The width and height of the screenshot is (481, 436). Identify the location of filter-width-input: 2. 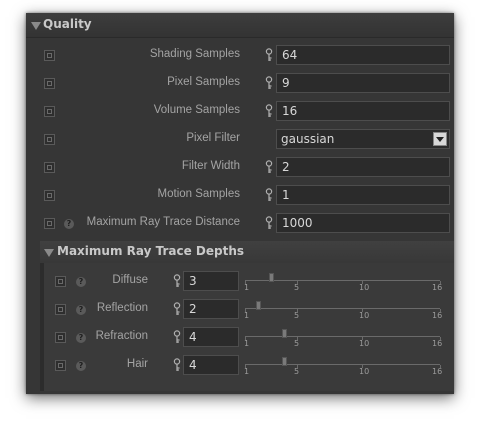
(363, 167).